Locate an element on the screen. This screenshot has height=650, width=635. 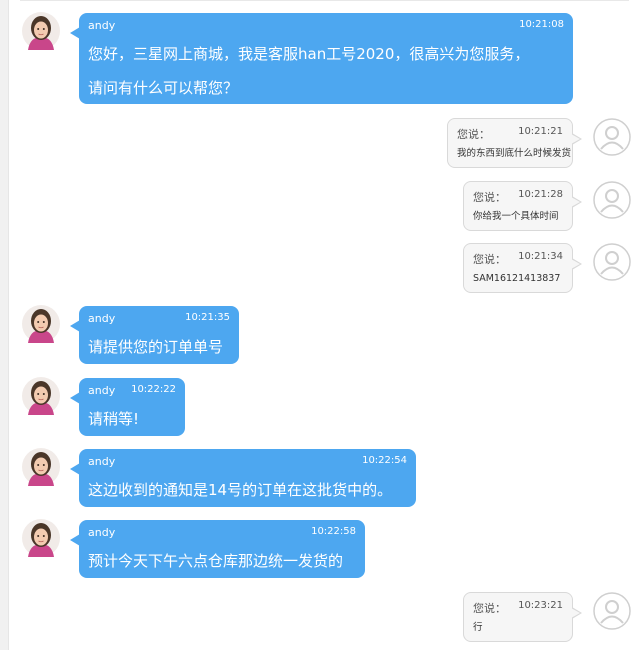
message-bubble: andy 10:22:54 这边收到的通知是14号的订单在这批货中的。 is located at coordinates (243, 478).